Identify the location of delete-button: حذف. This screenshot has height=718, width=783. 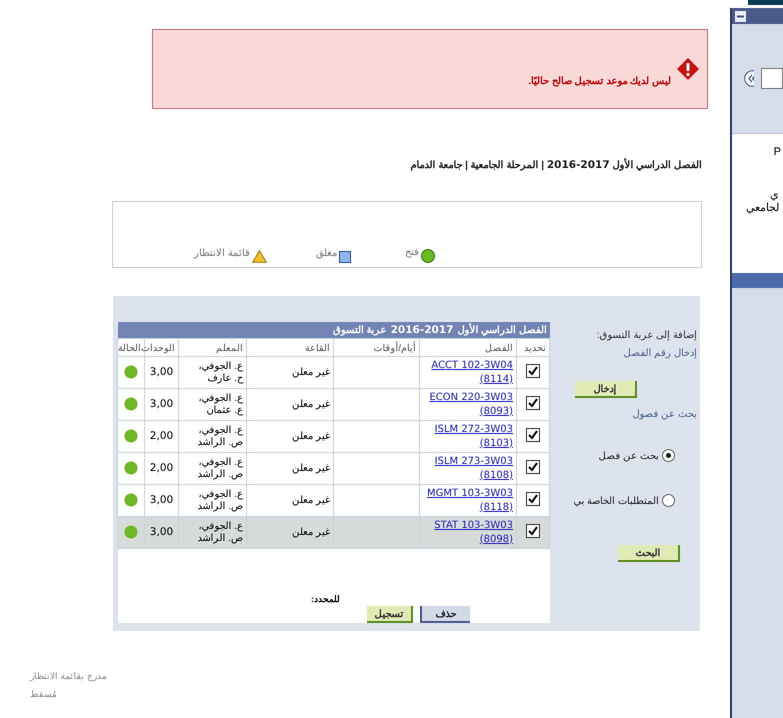
(445, 614).